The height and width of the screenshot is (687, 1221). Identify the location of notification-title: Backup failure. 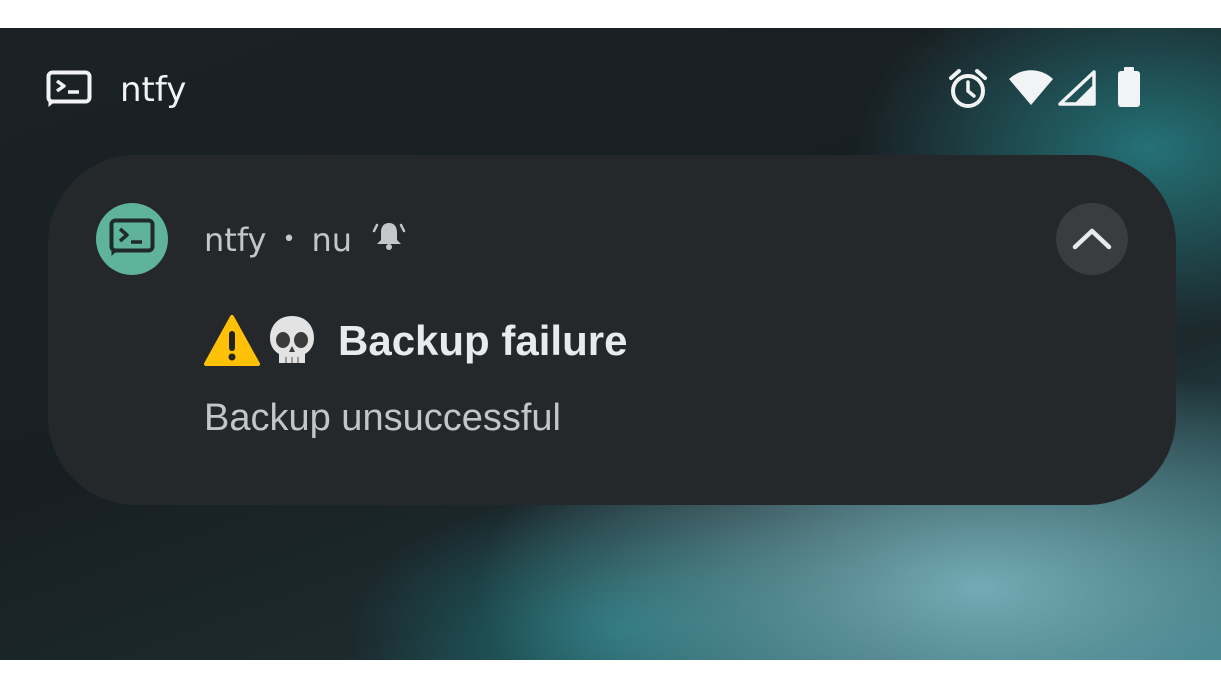
(483, 340).